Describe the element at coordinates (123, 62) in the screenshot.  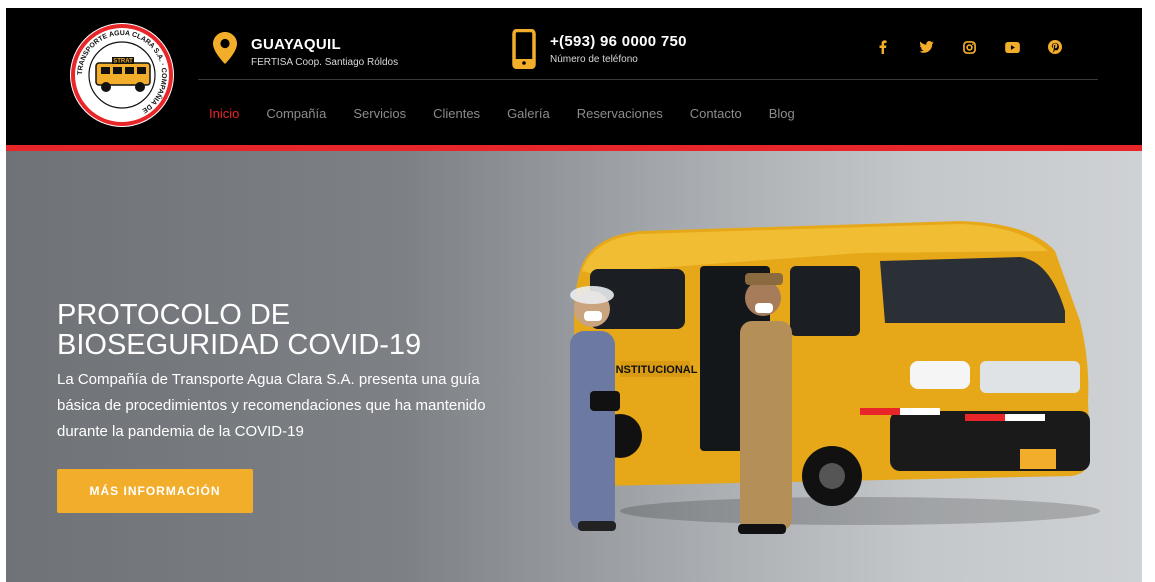
I see `logo-badge: STRAT` at that location.